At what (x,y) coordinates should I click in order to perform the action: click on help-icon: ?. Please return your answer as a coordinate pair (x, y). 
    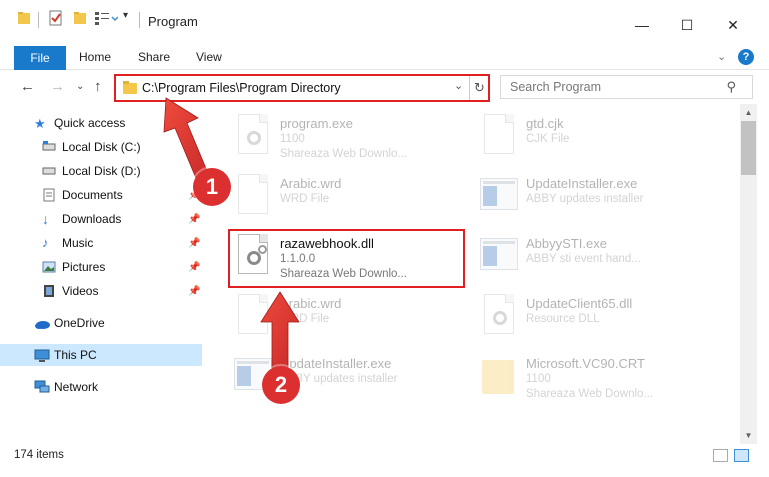
    Looking at the image, I should click on (746, 57).